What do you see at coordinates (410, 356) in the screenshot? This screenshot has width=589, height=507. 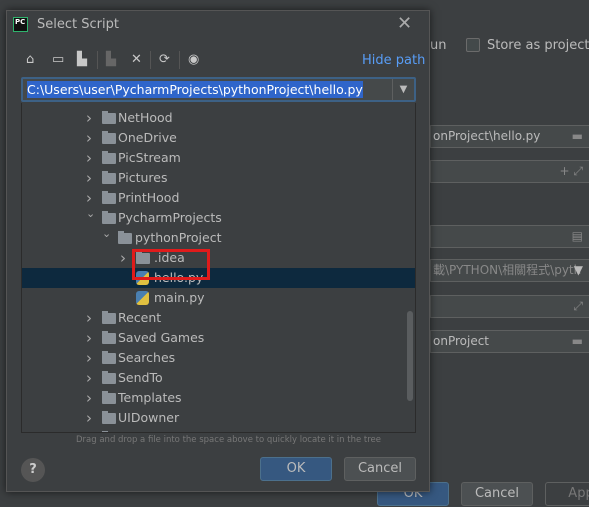 I see `tree-scrollbar` at bounding box center [410, 356].